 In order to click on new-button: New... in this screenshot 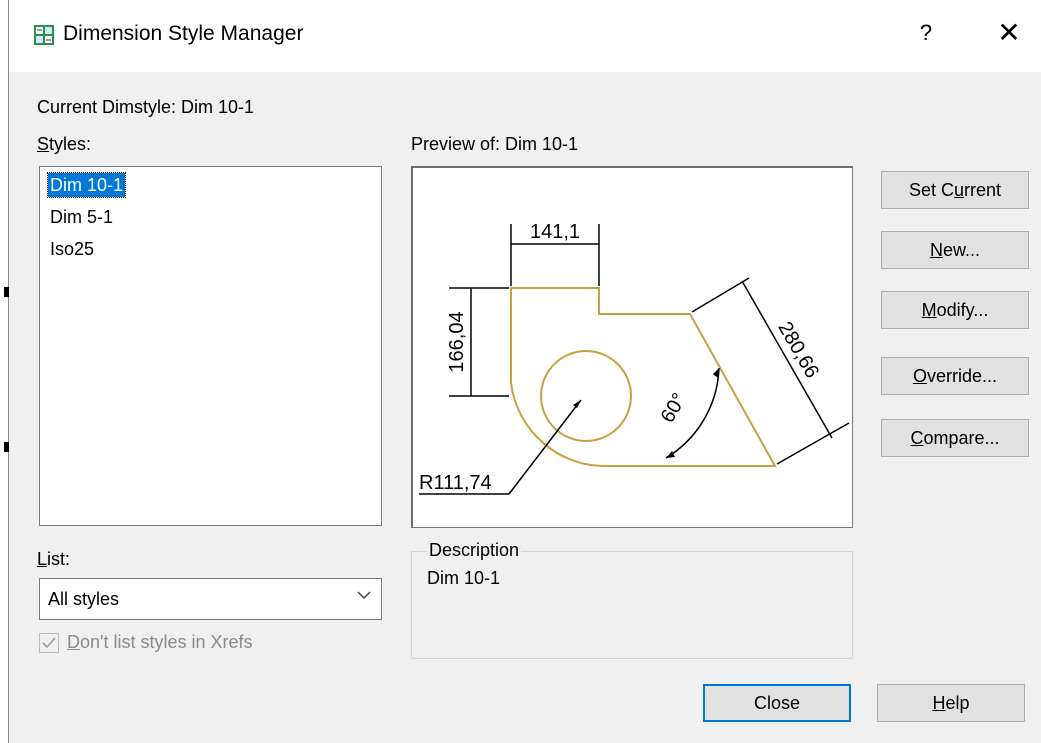, I will do `click(955, 250)`.